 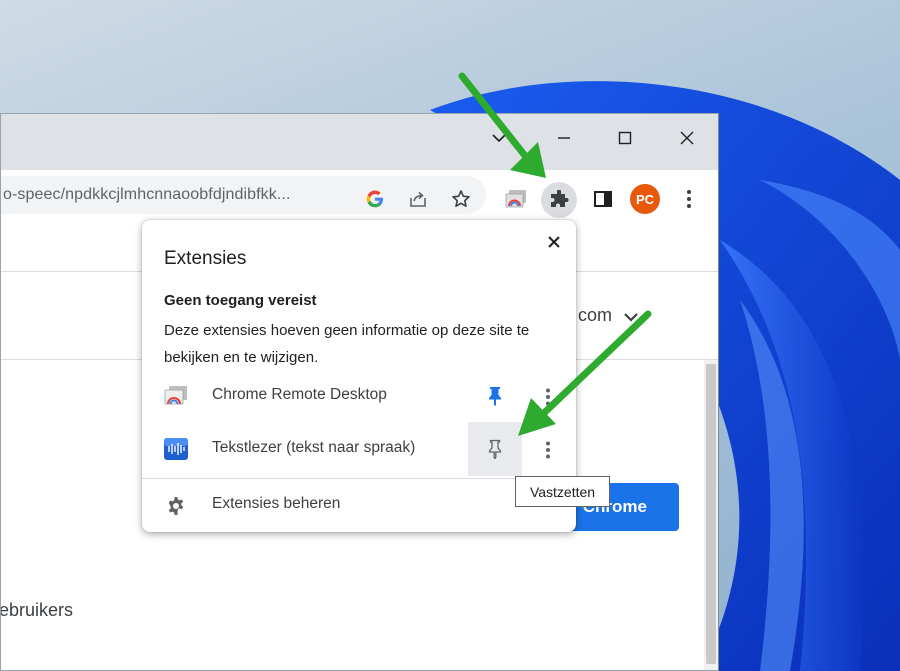 I want to click on maximize-icon, so click(x=625, y=138).